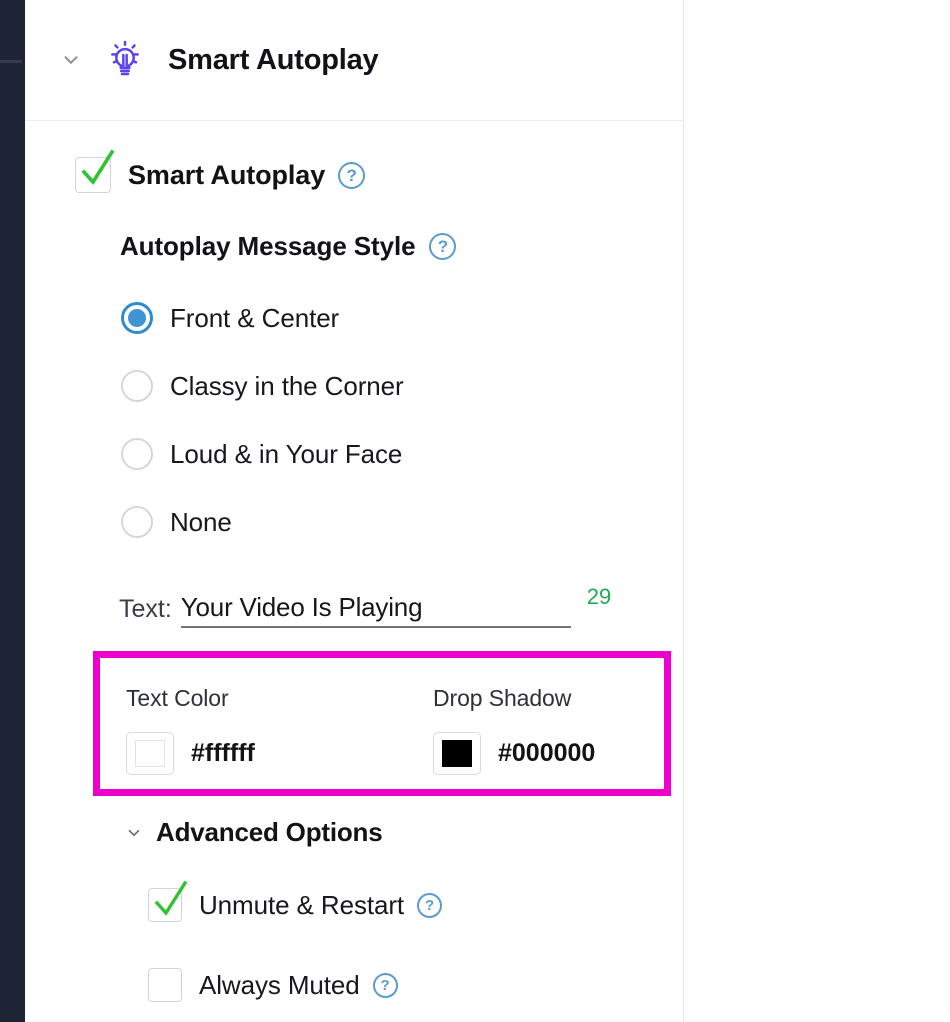  I want to click on radio-option-front-and-center: Front & Center, so click(402, 318).